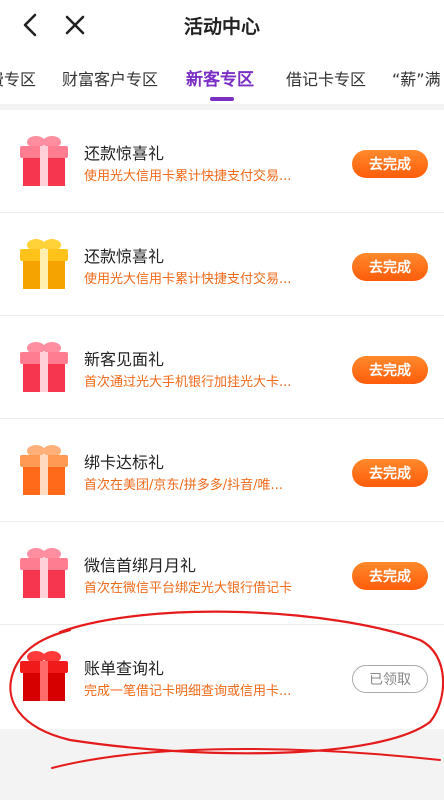 The height and width of the screenshot is (800, 444). Describe the element at coordinates (124, 359) in the screenshot. I see `item-title: 新客见面礼` at that location.